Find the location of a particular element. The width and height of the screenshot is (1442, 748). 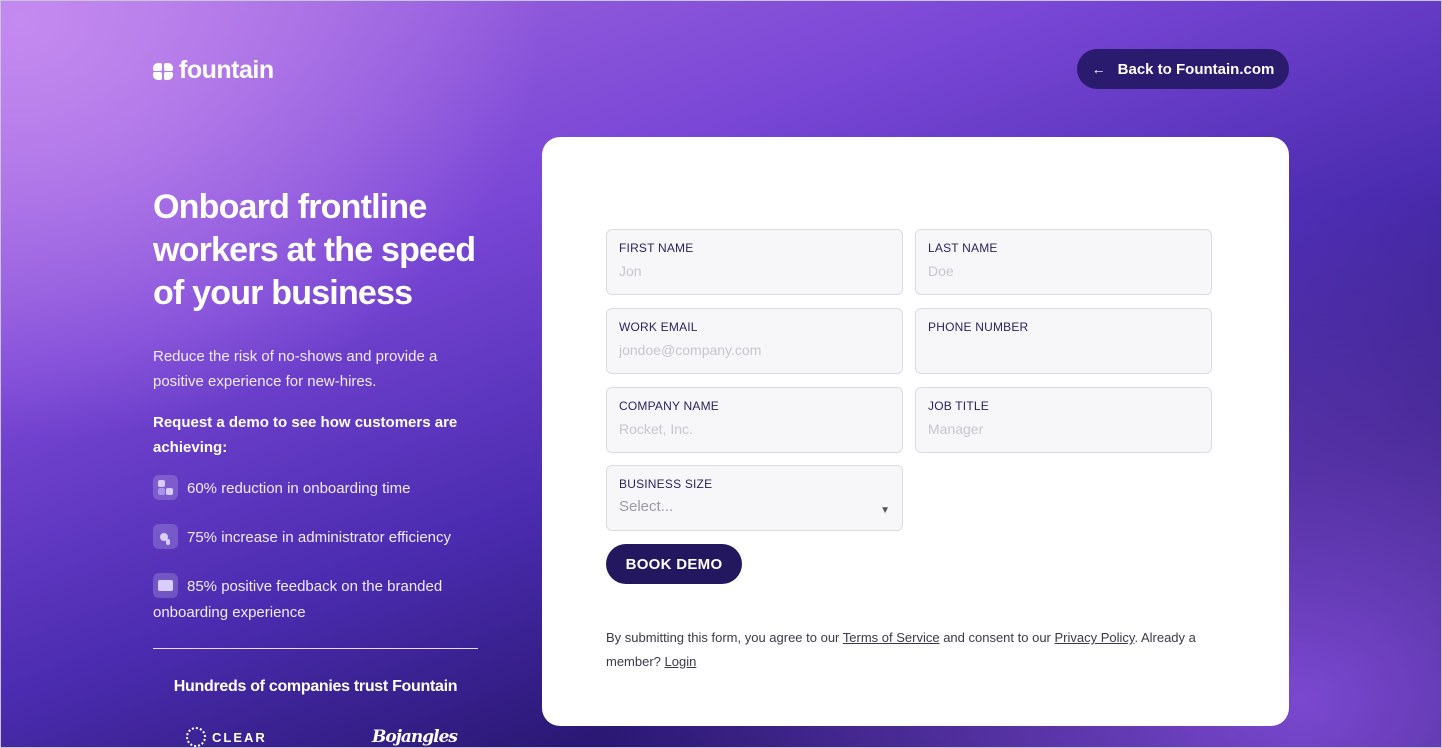

last-name-input is located at coordinates (1063, 271).